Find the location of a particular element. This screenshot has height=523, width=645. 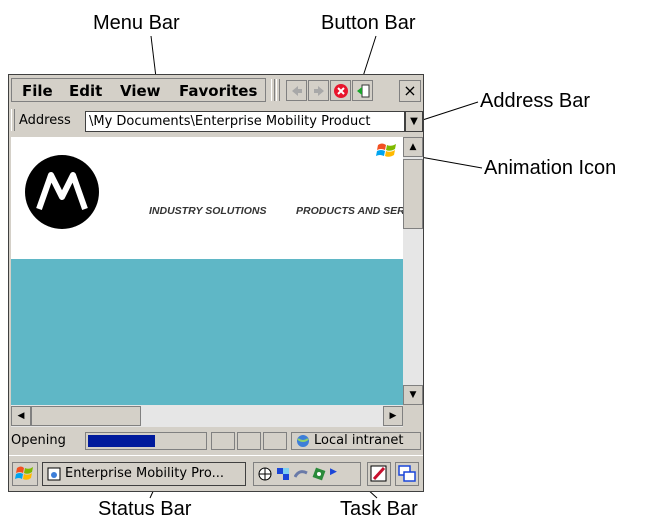

security-zone: Local intranet is located at coordinates (356, 441).